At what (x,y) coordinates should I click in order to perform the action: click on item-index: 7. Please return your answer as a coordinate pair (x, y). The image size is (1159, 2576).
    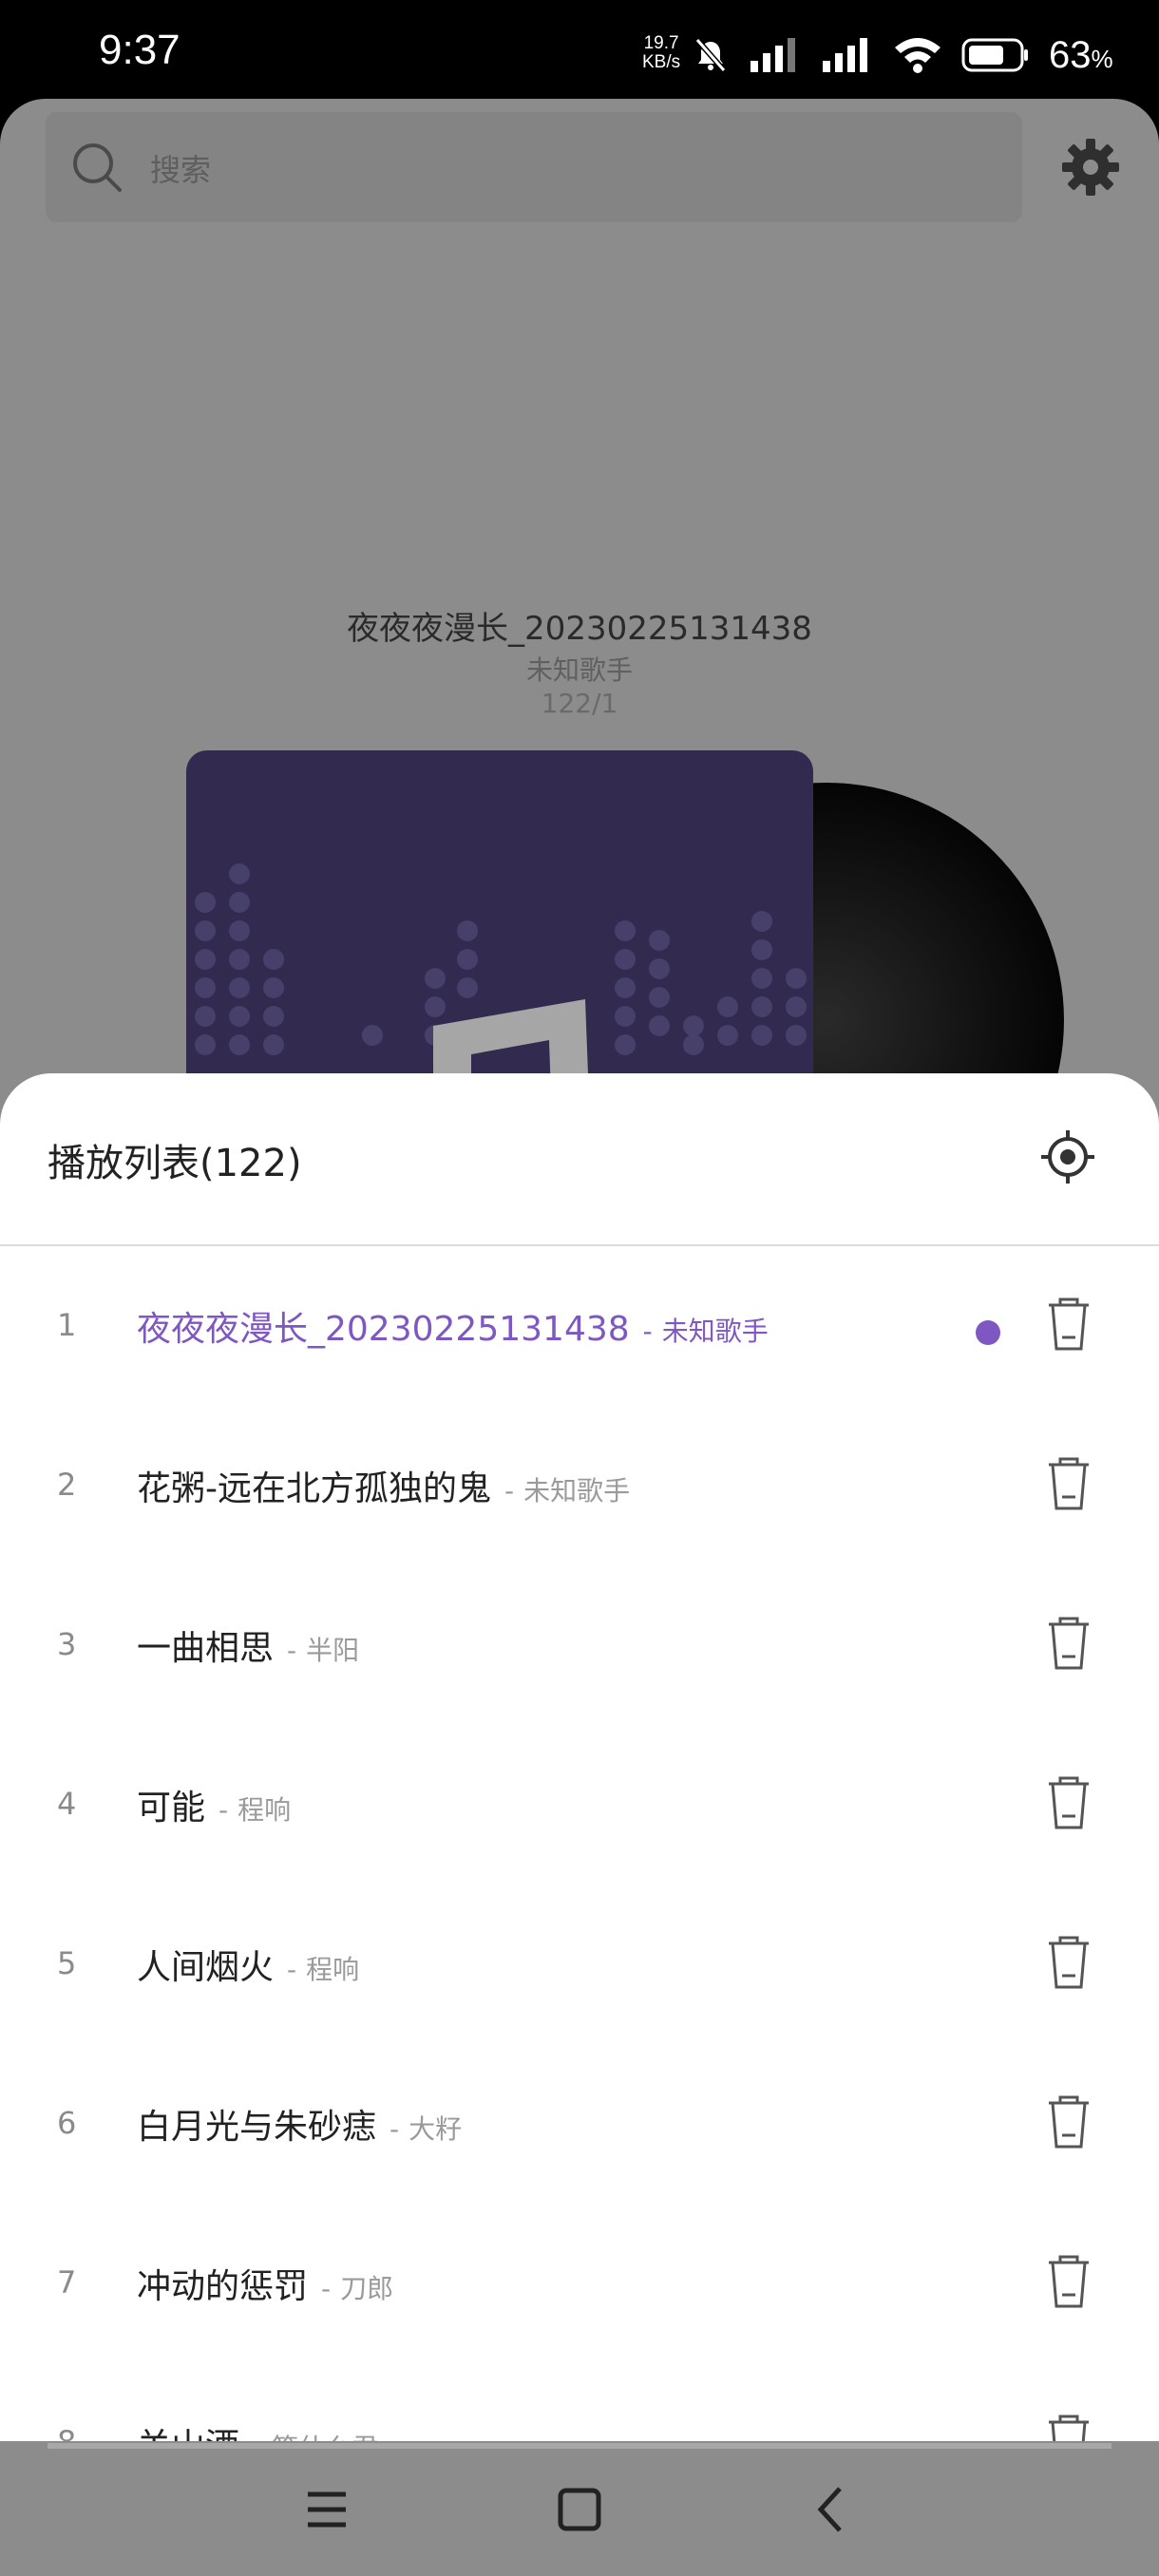
    Looking at the image, I should click on (67, 2282).